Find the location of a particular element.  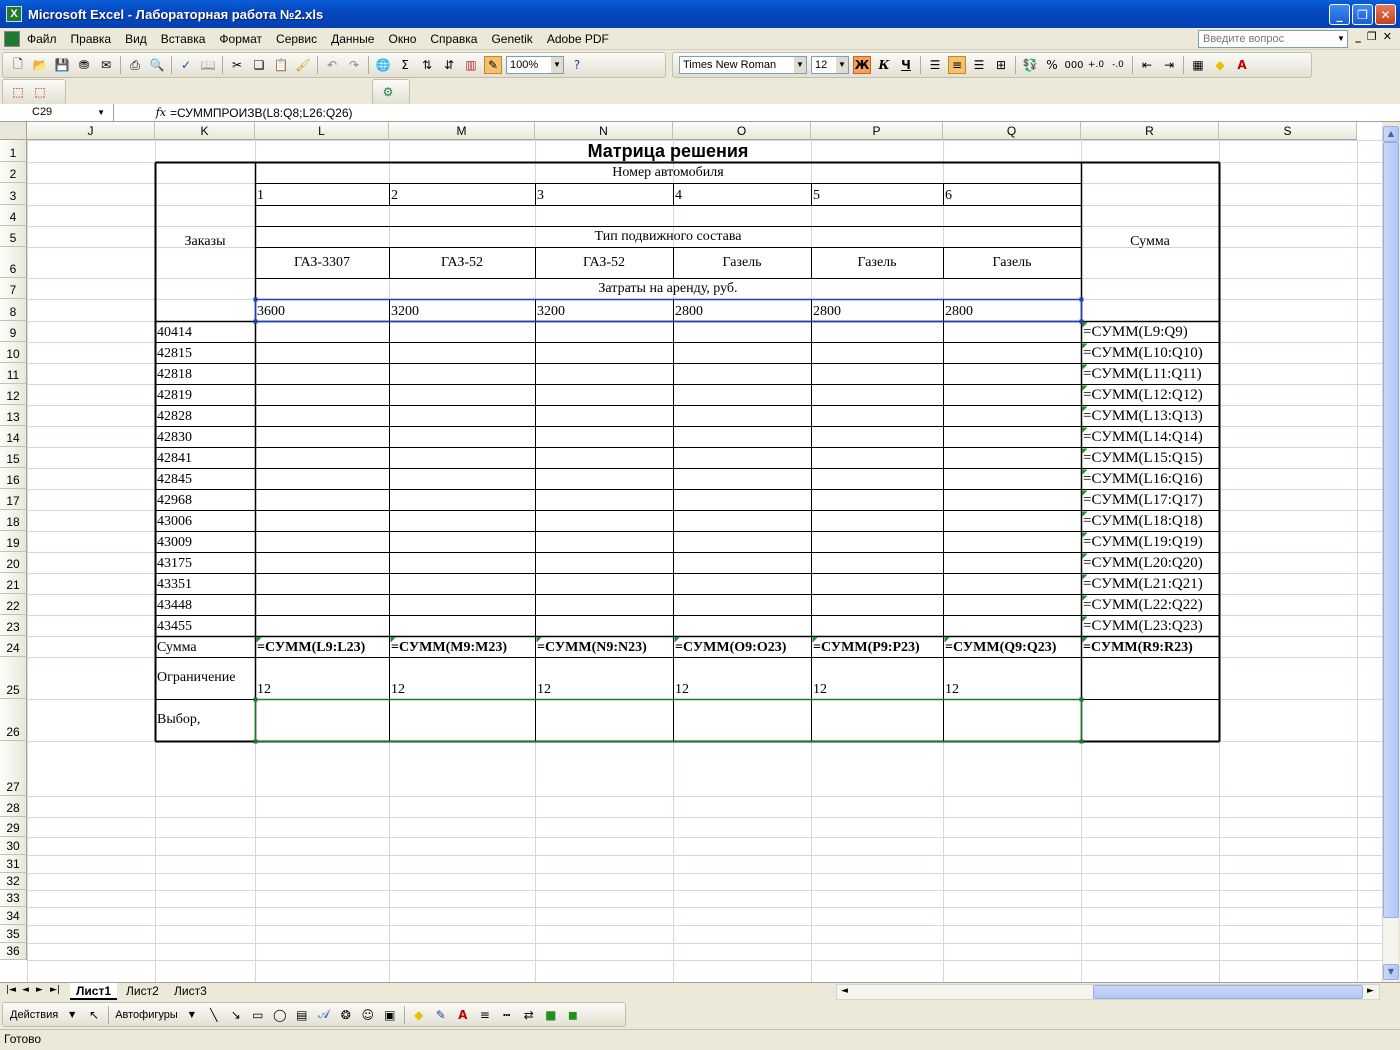

cut-icon: ✂ is located at coordinates (237, 65).